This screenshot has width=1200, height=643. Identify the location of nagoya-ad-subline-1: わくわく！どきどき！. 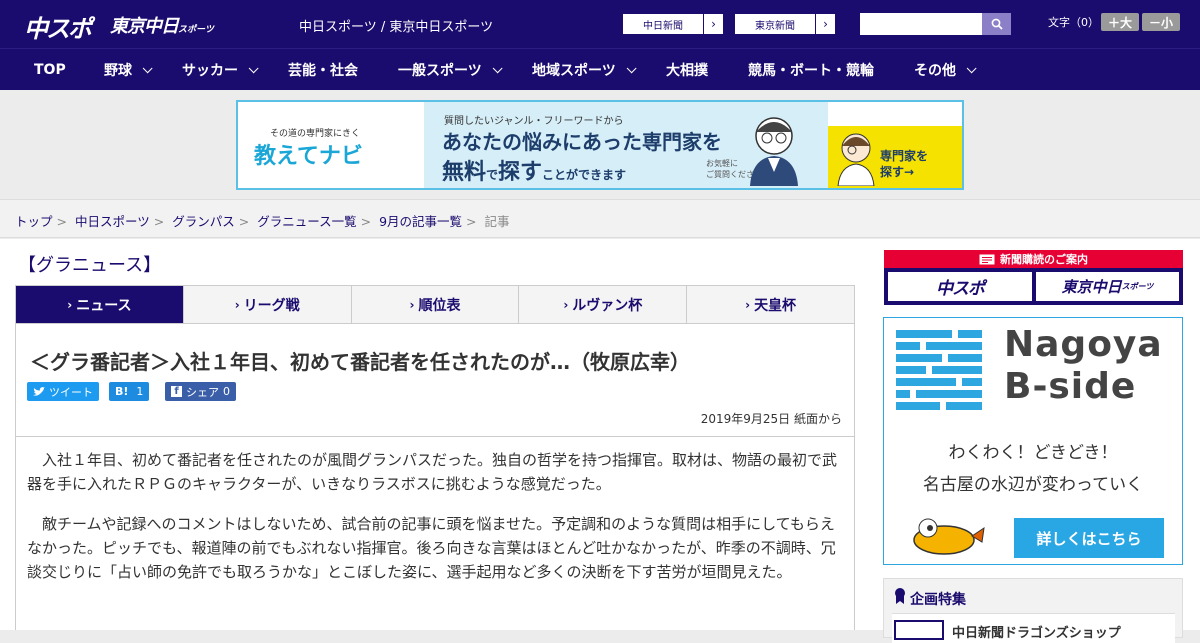
(1033, 453).